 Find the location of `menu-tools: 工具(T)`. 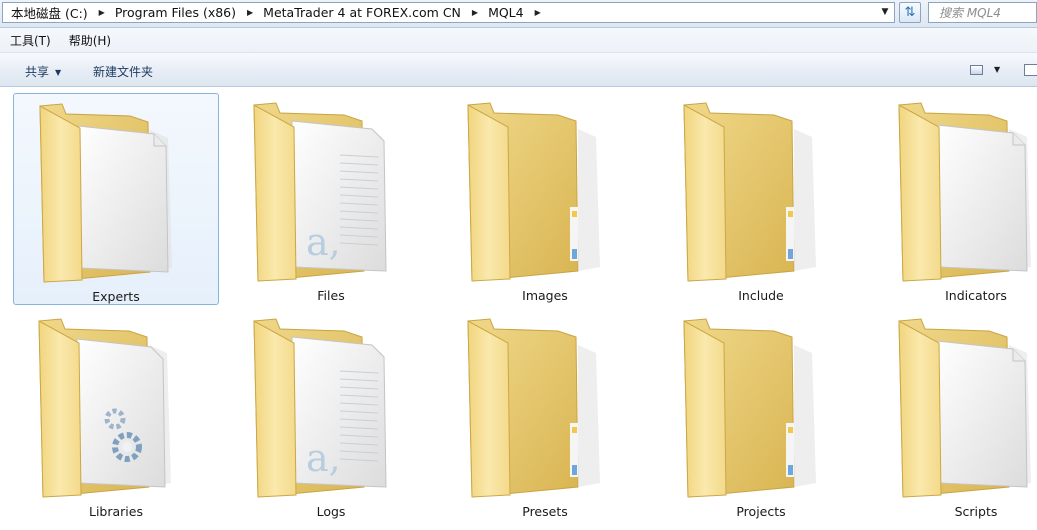

menu-tools: 工具(T) is located at coordinates (29, 40).